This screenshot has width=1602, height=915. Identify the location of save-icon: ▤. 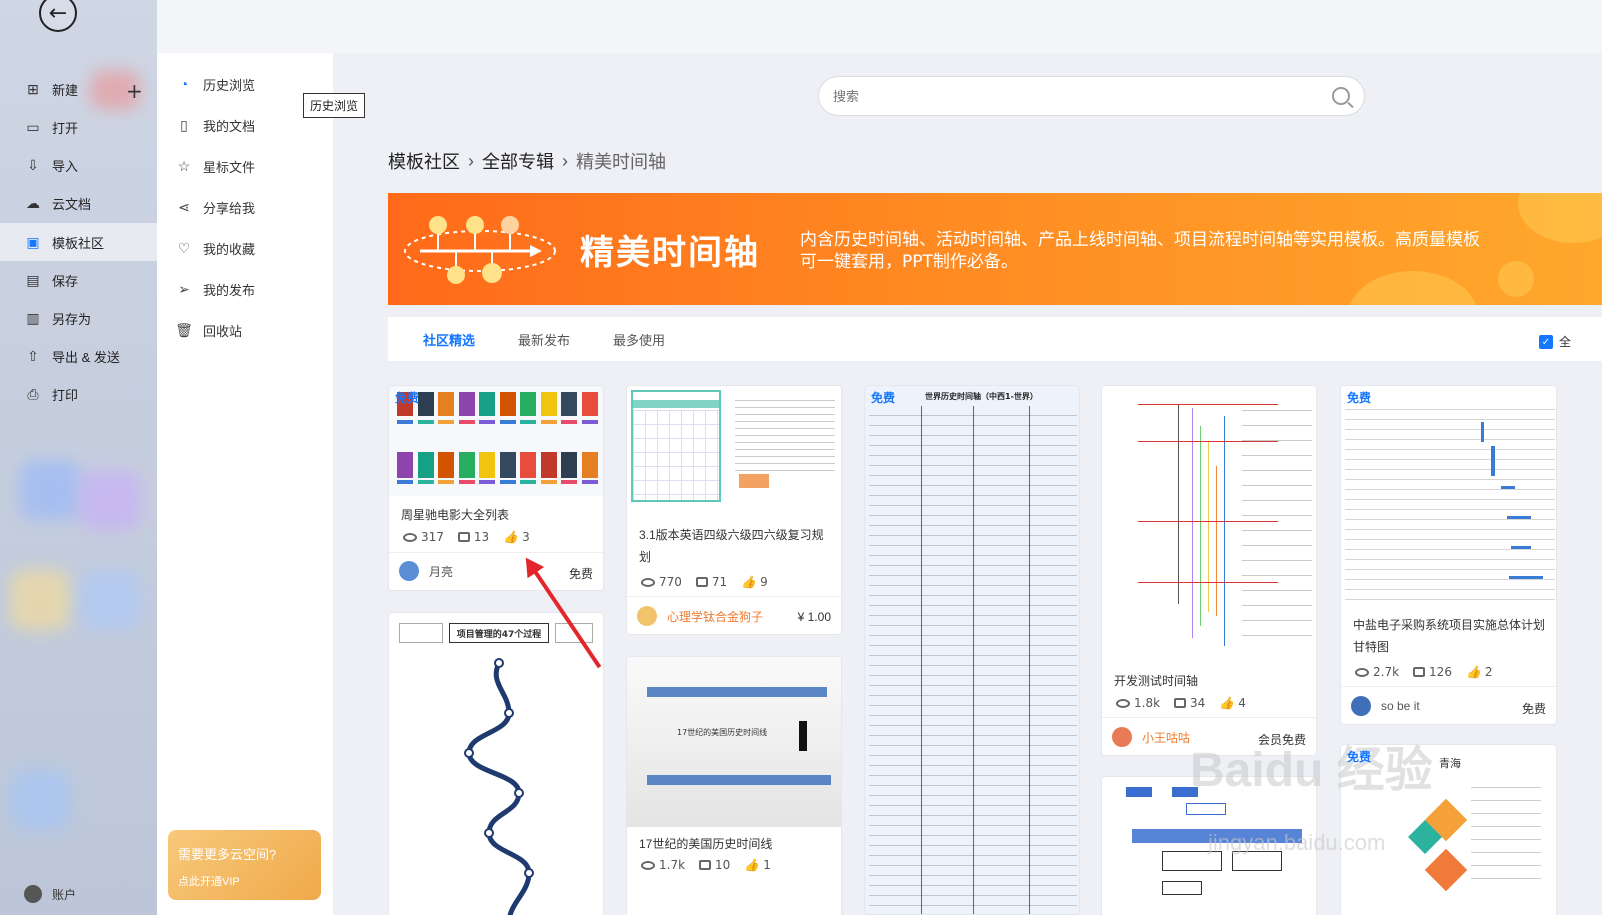
(33, 279).